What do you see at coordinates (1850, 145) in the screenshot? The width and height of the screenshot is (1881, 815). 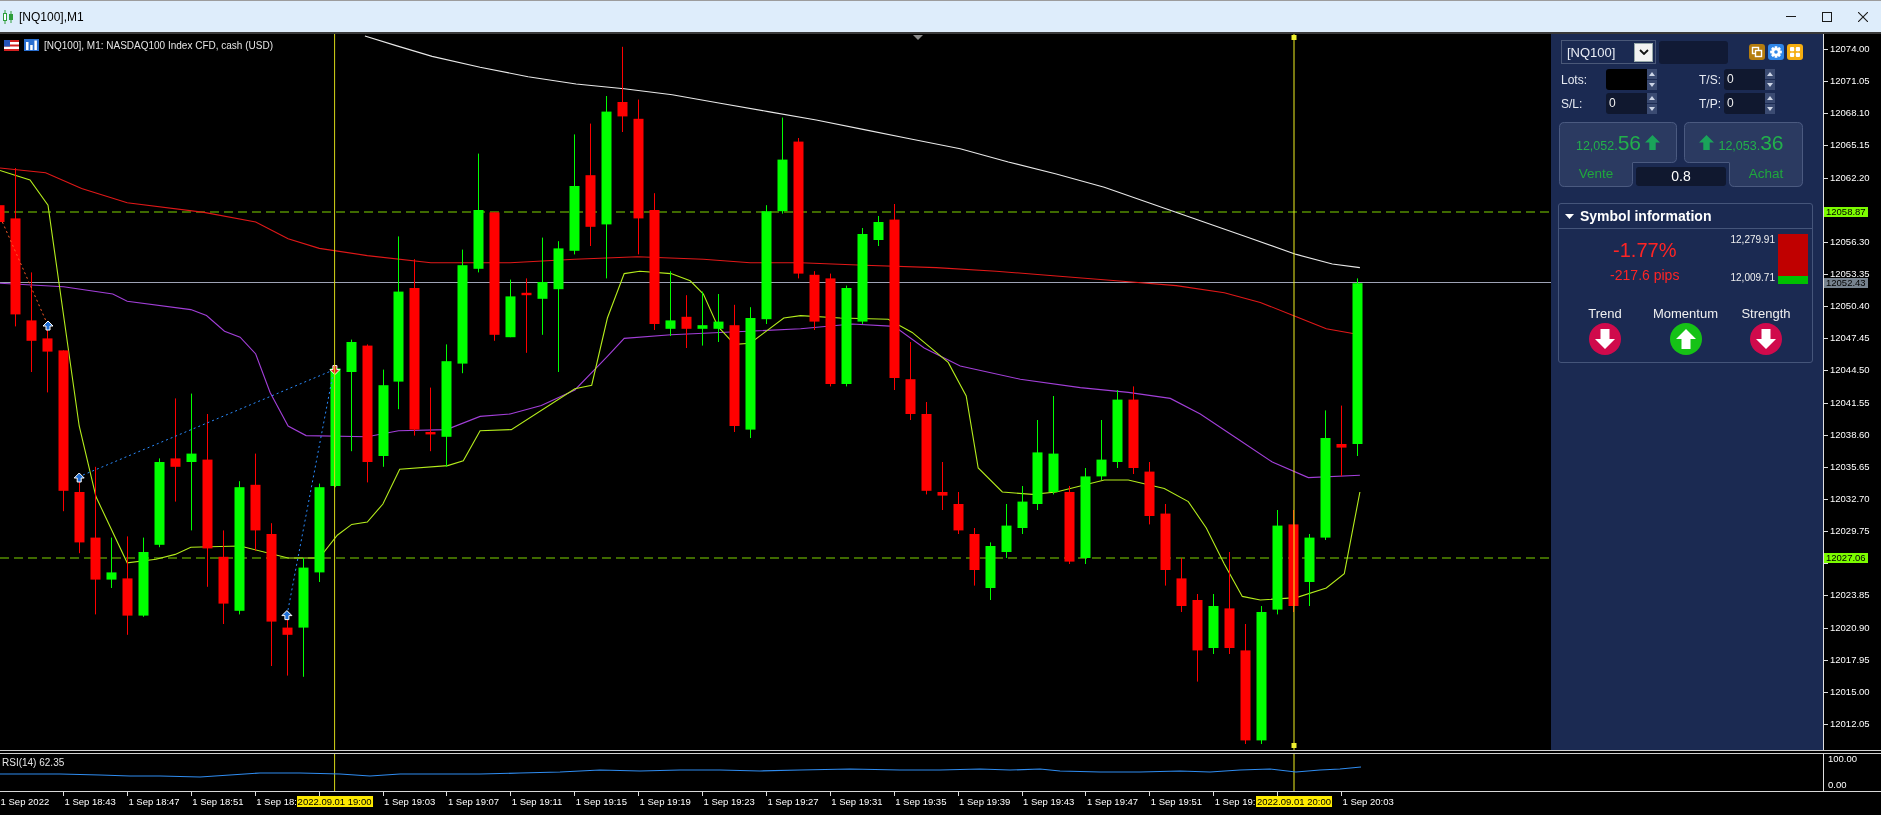 I see `price-label: 12065.15` at bounding box center [1850, 145].